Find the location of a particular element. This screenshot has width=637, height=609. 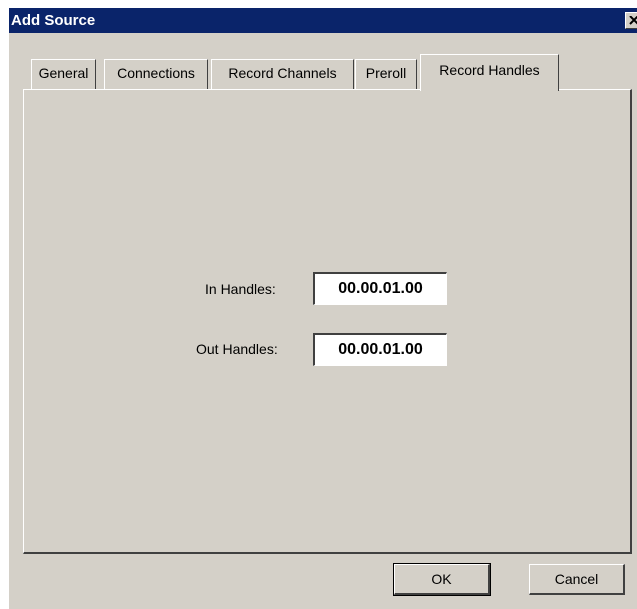

cancel-button: Cancel is located at coordinates (577, 579).